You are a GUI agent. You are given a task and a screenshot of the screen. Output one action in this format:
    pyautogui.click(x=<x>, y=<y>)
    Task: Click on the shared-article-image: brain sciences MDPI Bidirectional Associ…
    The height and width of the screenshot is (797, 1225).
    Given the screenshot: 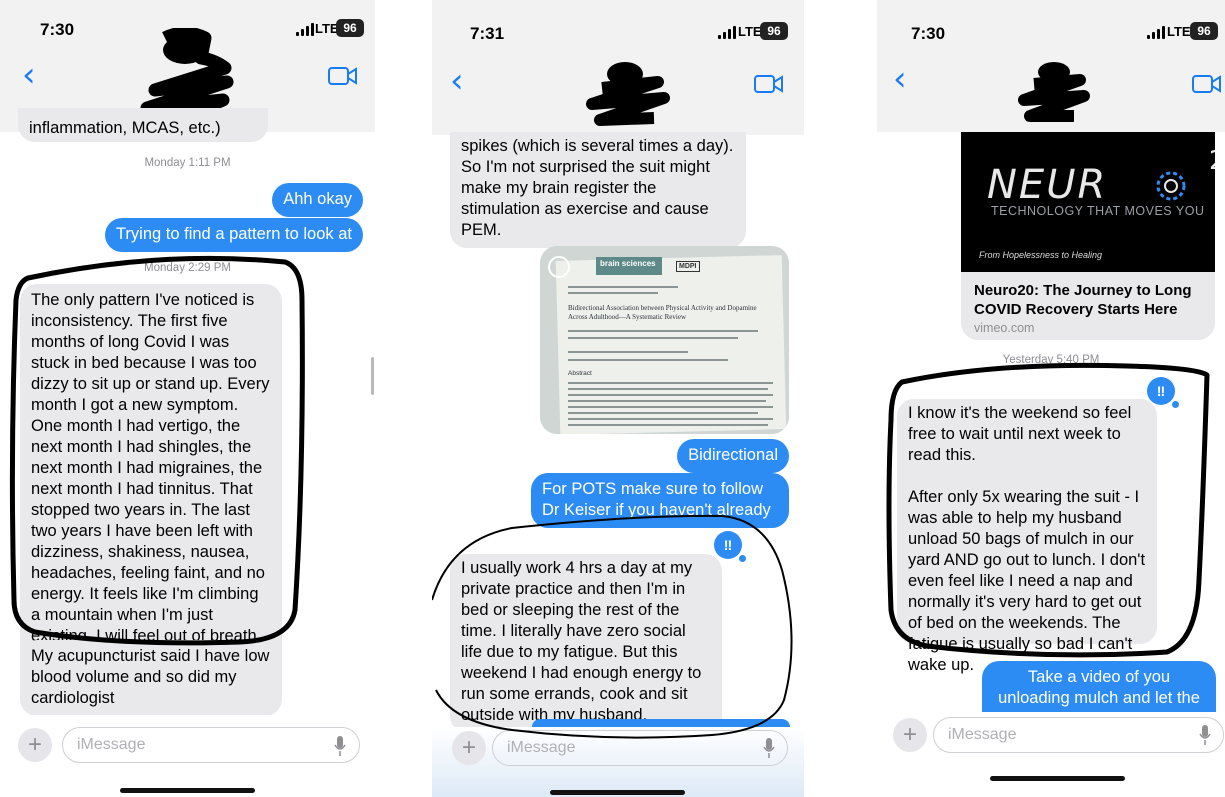 What is the action you would take?
    pyautogui.click(x=664, y=340)
    